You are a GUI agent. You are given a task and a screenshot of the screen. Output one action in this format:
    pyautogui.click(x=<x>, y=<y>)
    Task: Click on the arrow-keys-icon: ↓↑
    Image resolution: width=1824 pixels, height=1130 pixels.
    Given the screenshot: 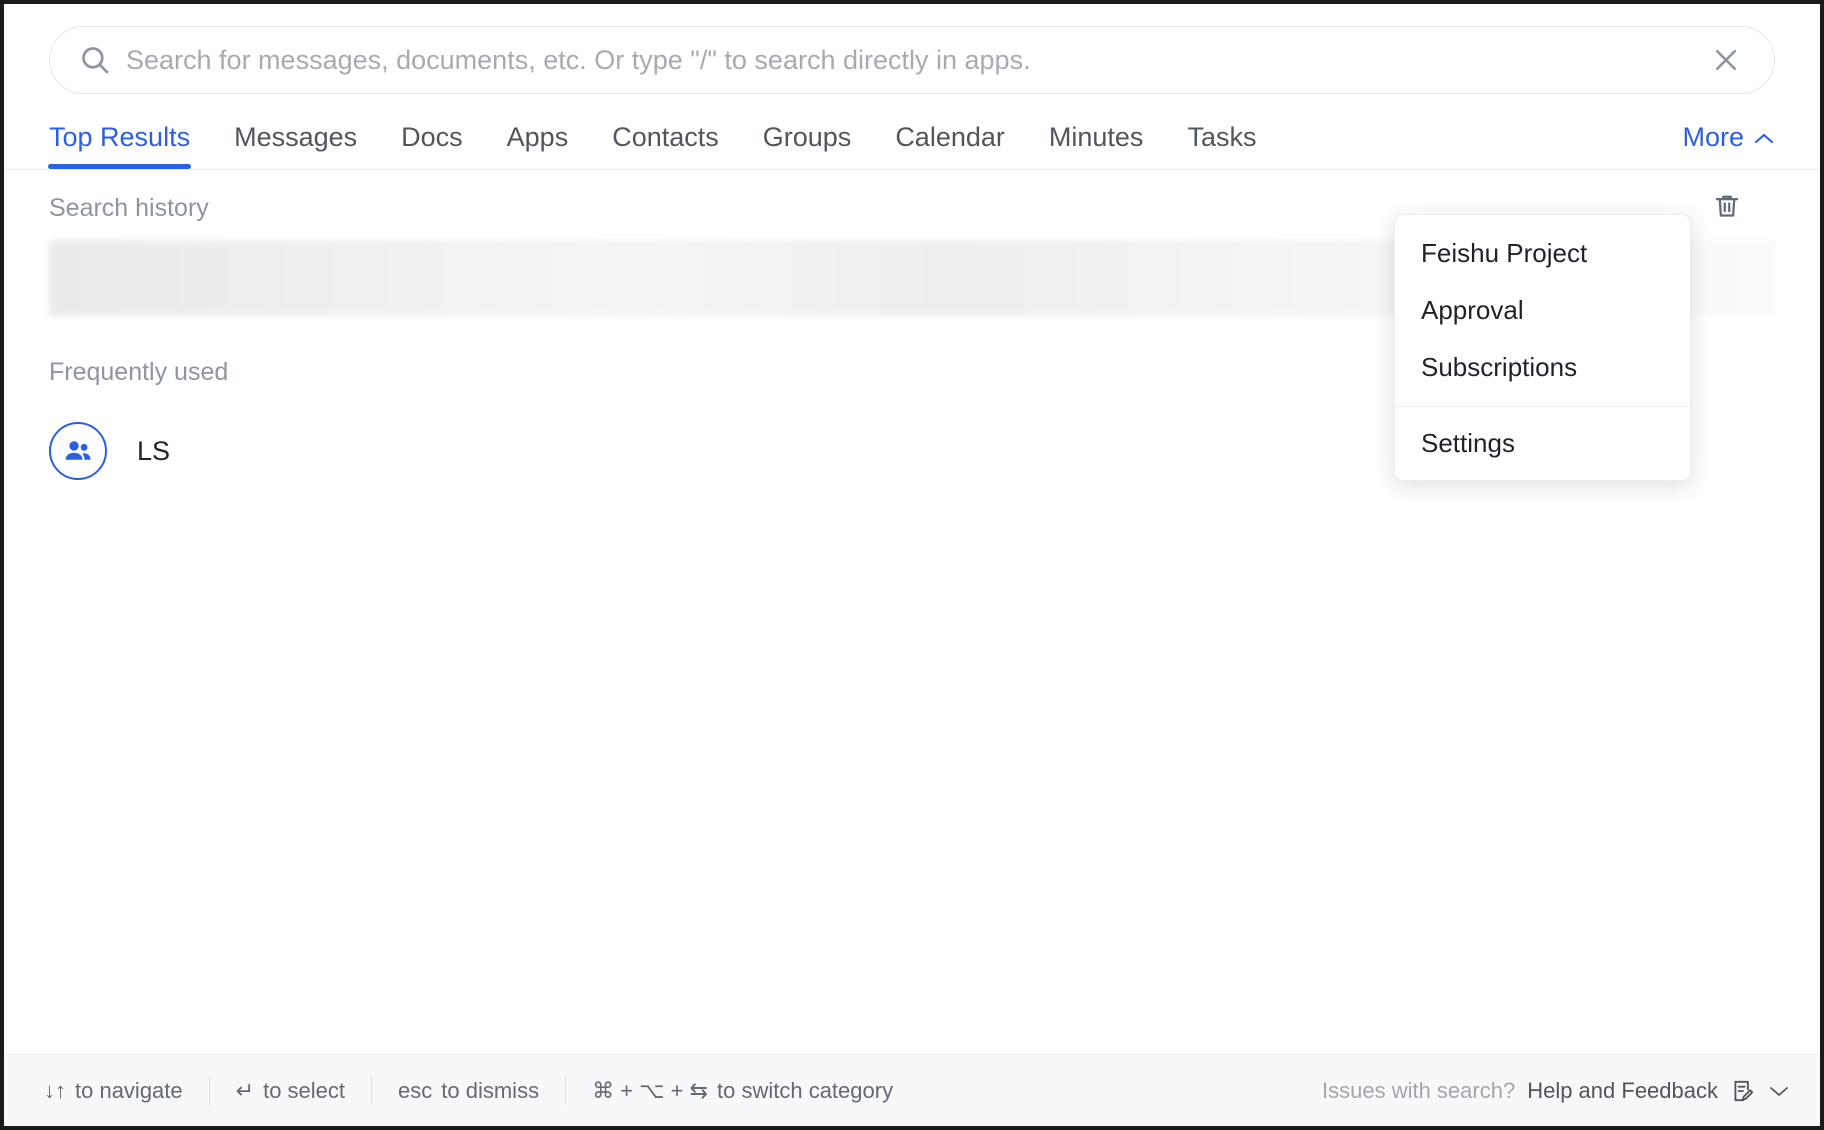 What is the action you would take?
    pyautogui.click(x=55, y=1090)
    